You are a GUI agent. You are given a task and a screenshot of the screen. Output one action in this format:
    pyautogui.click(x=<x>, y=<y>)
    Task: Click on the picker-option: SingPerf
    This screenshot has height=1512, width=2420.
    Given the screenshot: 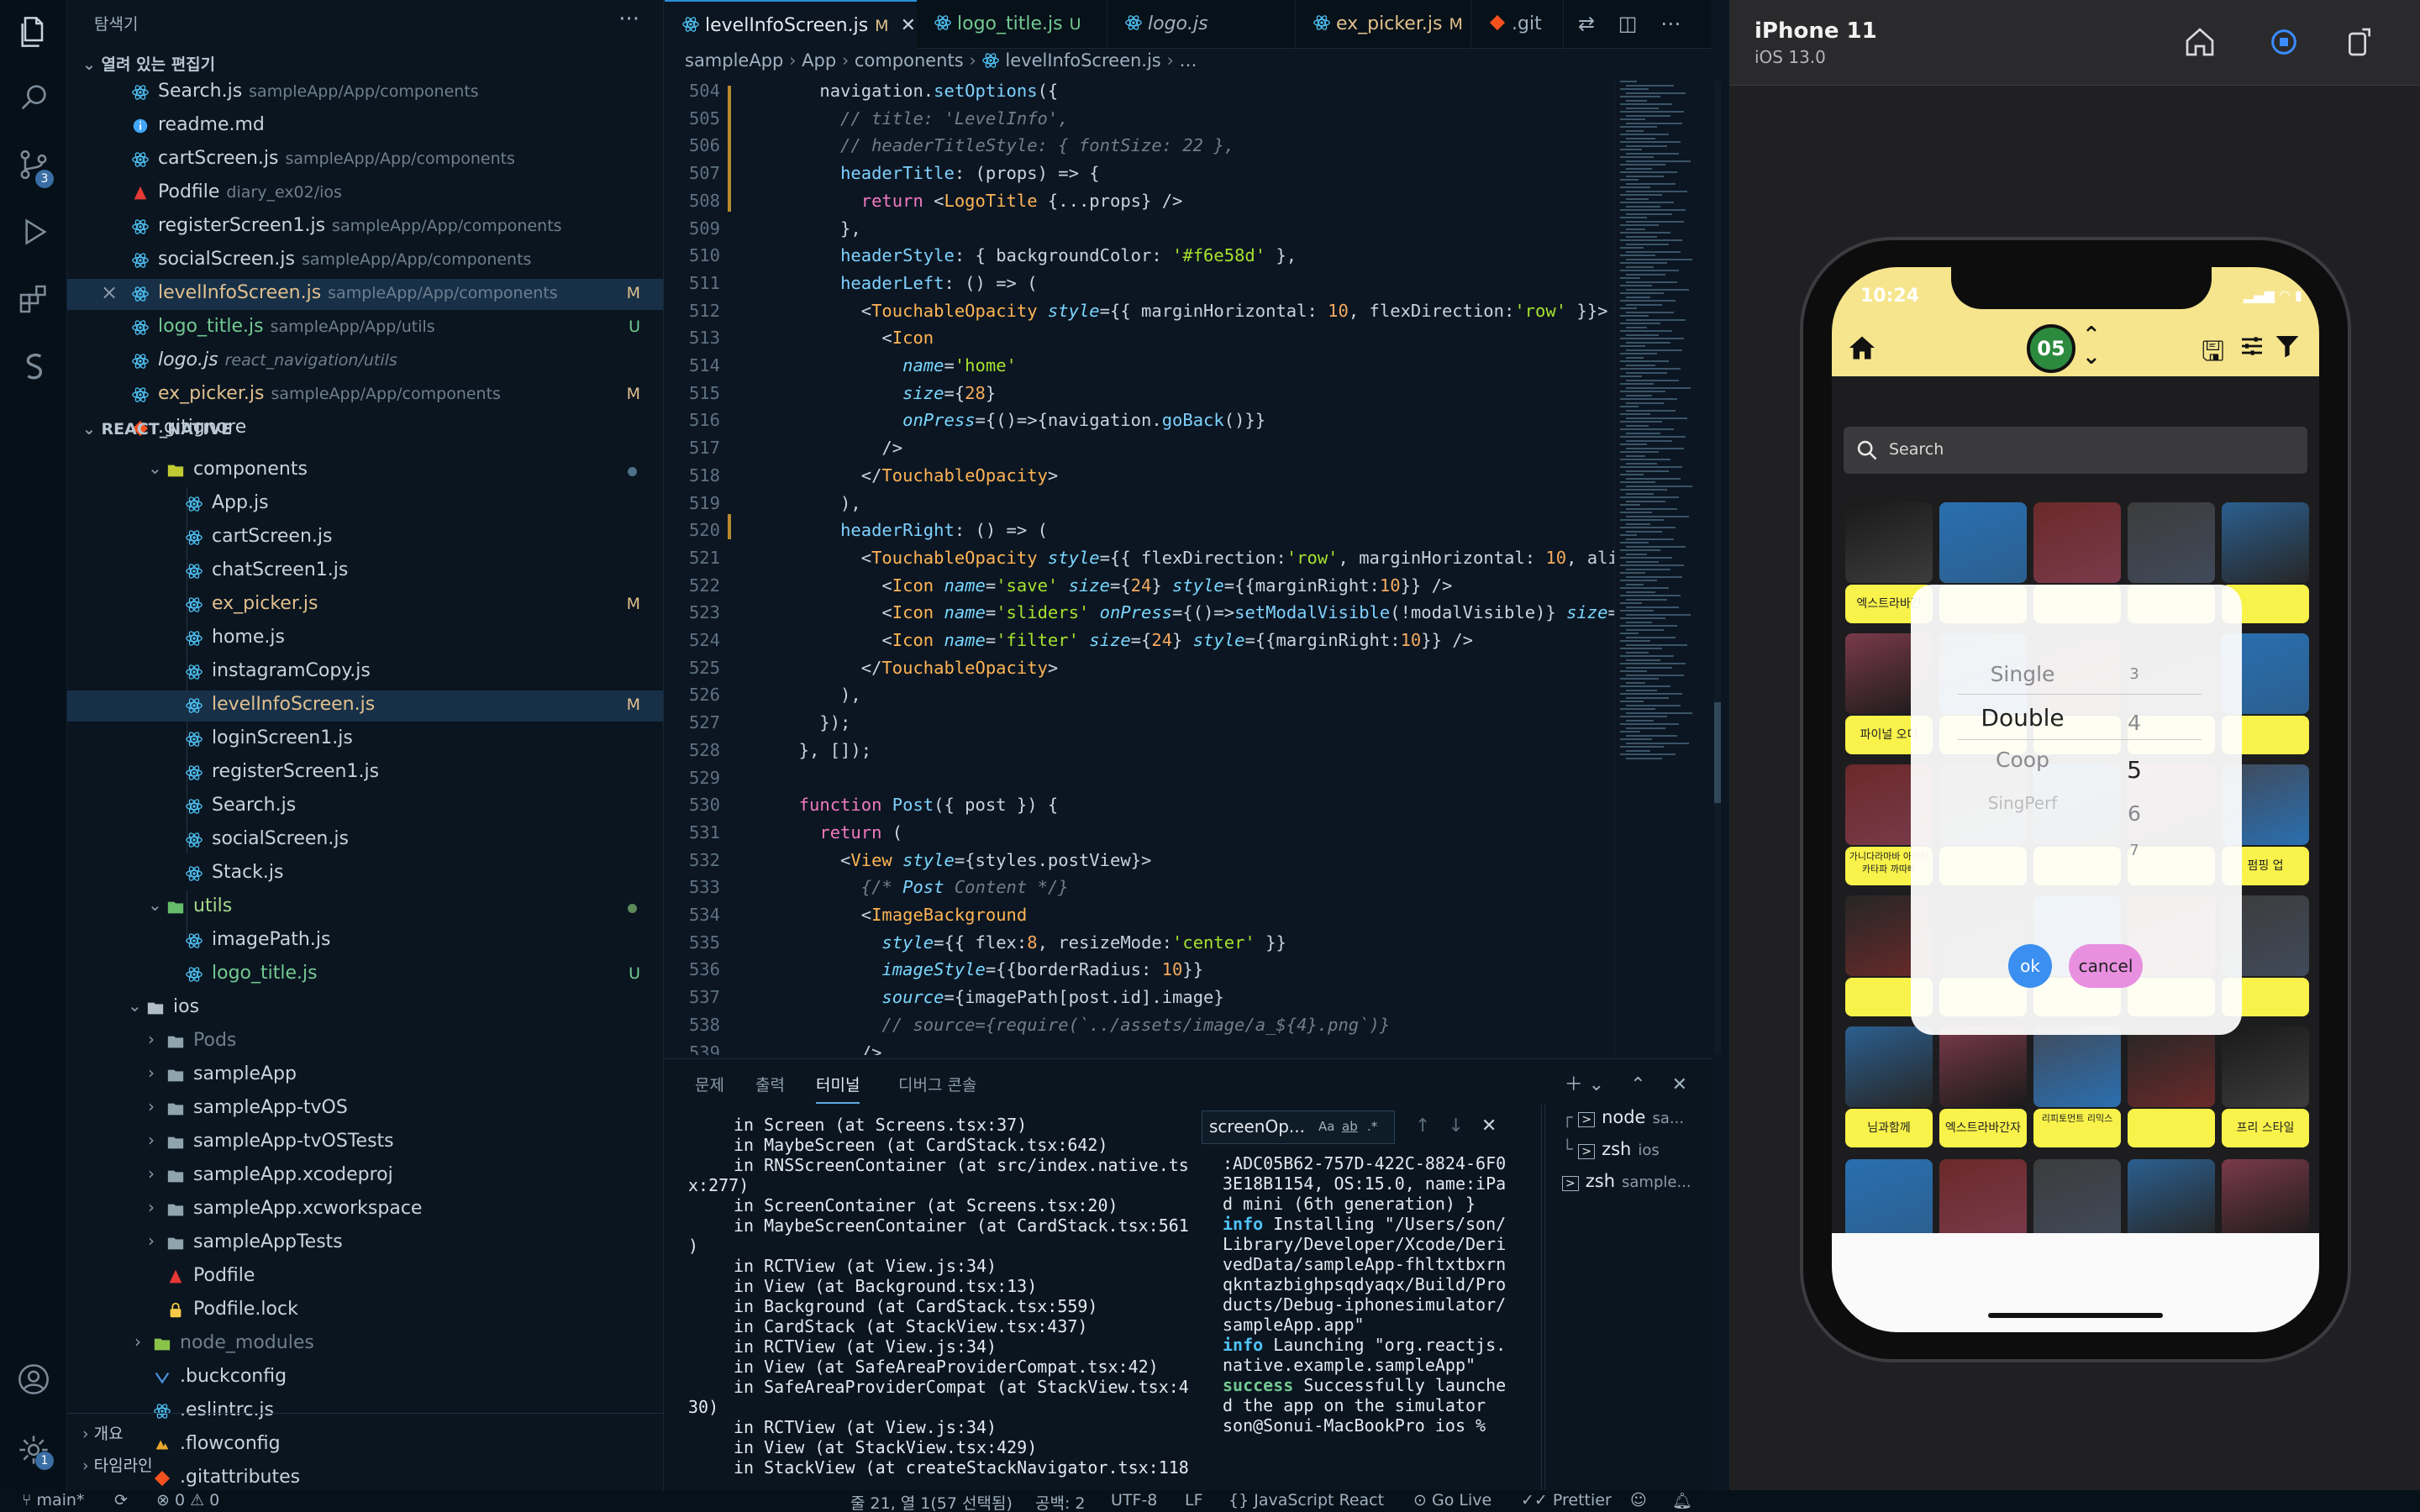 What is the action you would take?
    pyautogui.click(x=2023, y=803)
    